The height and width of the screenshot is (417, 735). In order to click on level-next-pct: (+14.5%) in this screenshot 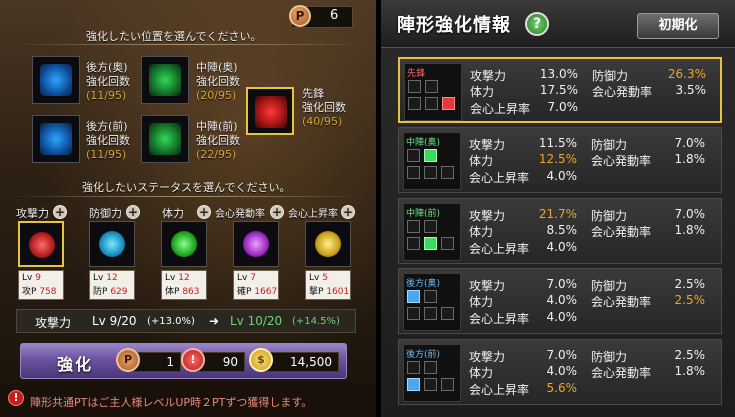, I will do `click(316, 321)`.